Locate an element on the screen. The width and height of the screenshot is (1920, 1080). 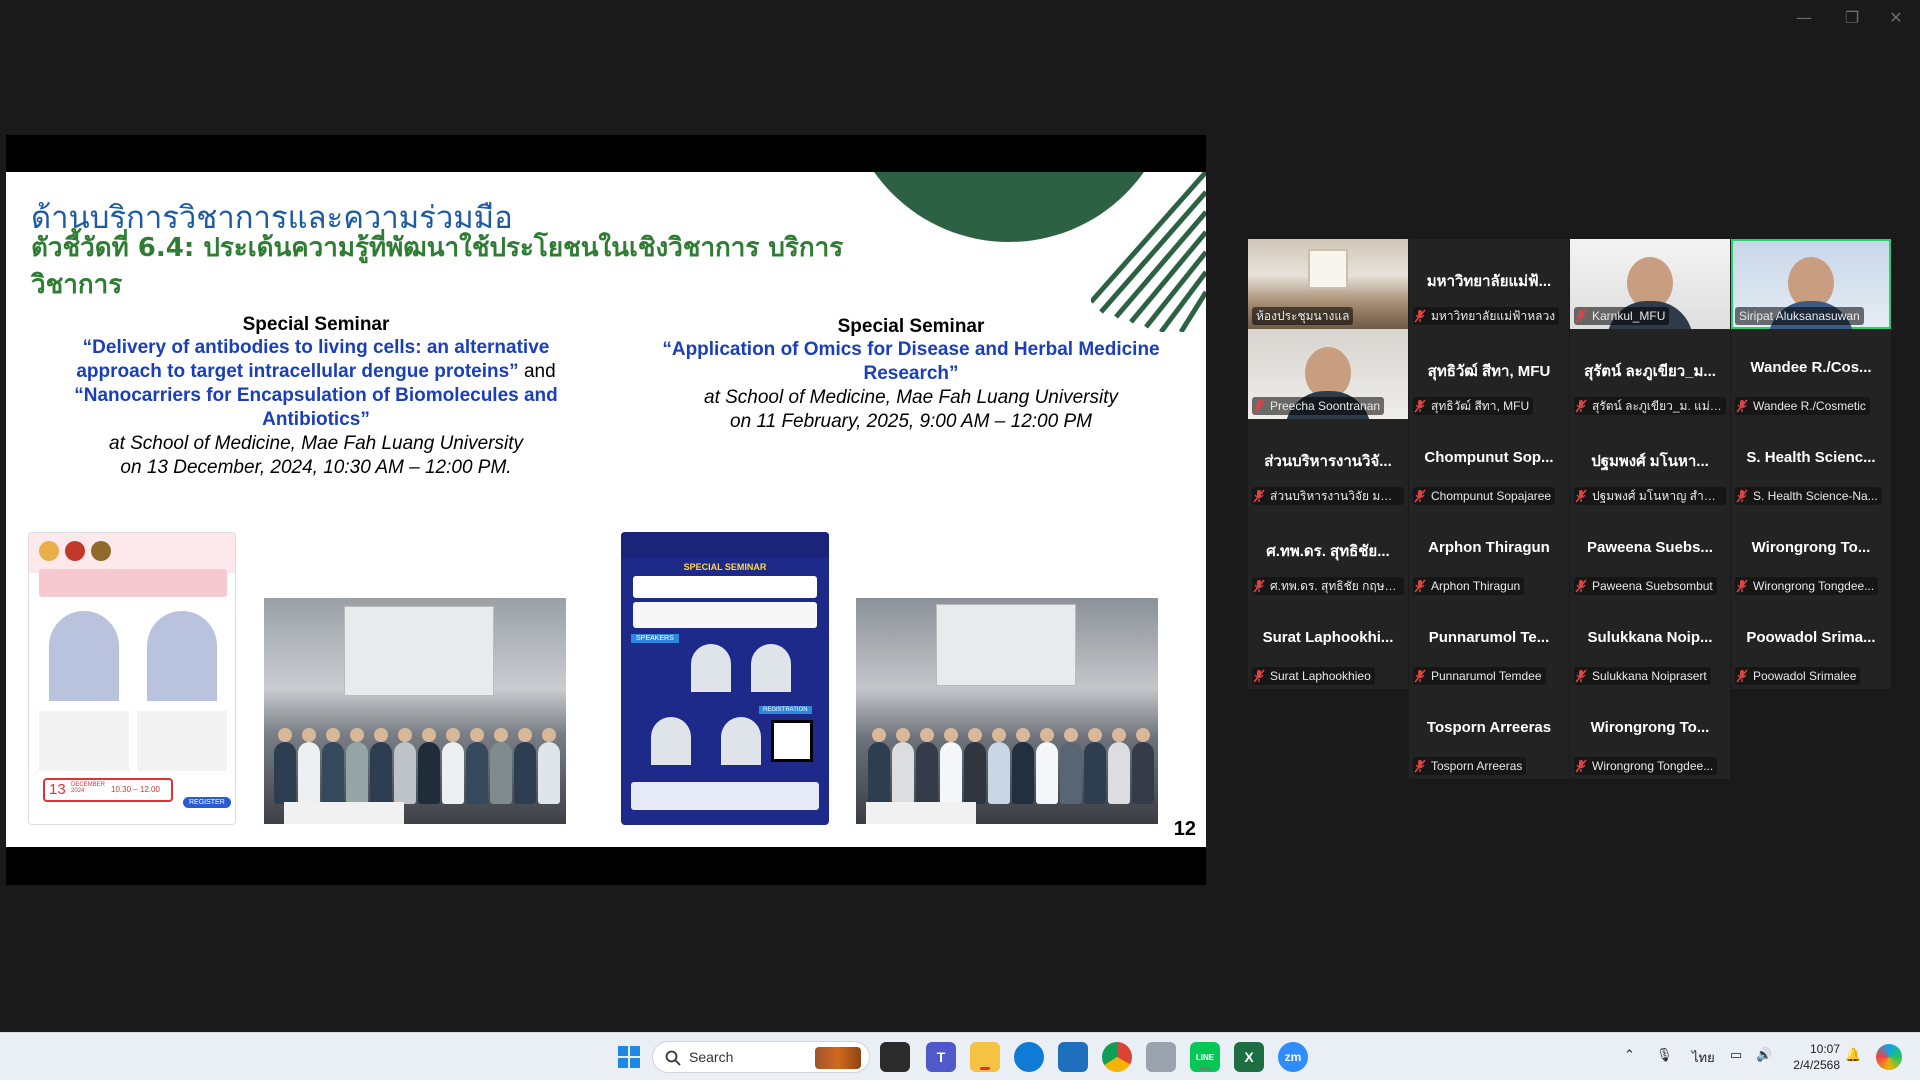
poster-banner: SPECIAL SEMINAR is located at coordinates (725, 567).